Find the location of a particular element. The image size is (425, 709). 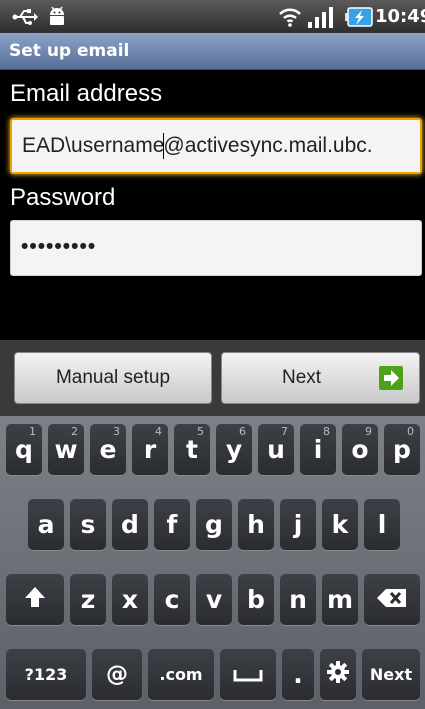

key-g: g is located at coordinates (214, 524).